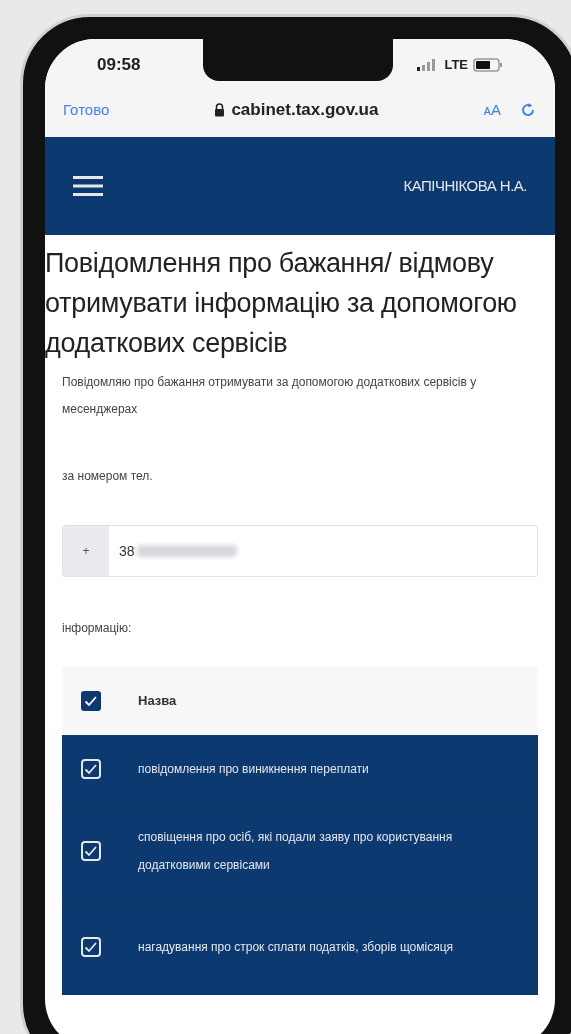 The height and width of the screenshot is (1034, 571). I want to click on user-name: КАПІЧНІКОВА Н.А., so click(465, 186).